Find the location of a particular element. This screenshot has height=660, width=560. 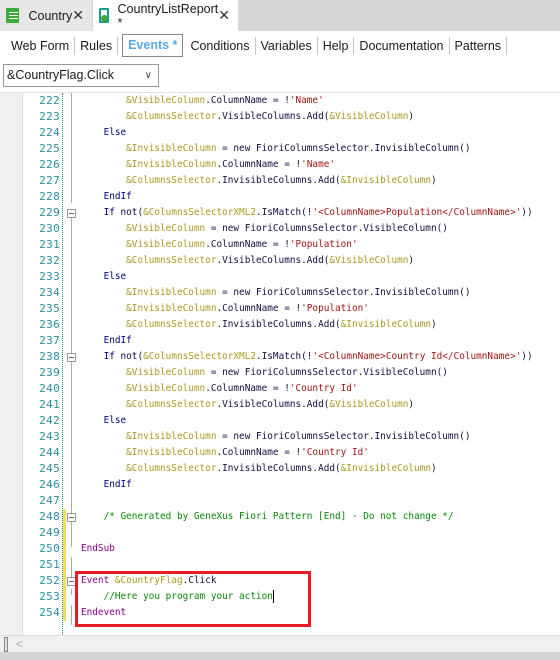

line-number: 228 is located at coordinates (49, 196).